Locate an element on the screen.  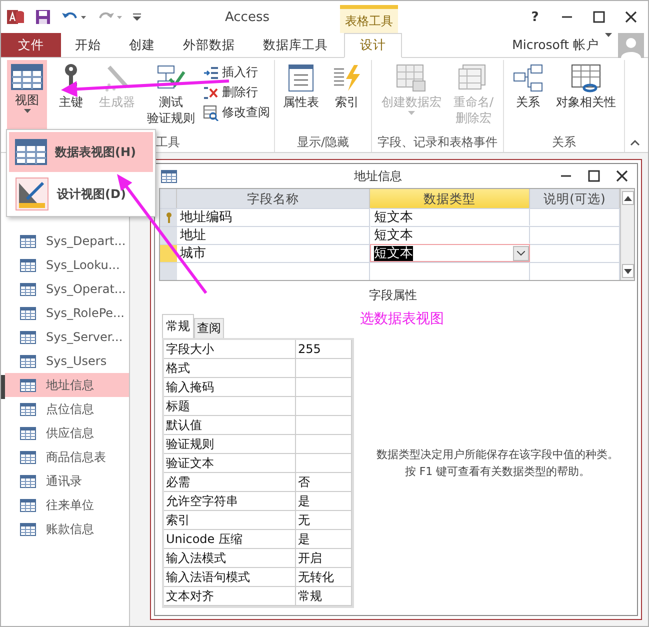
nav-item: 地址信息 is located at coordinates (67, 385).